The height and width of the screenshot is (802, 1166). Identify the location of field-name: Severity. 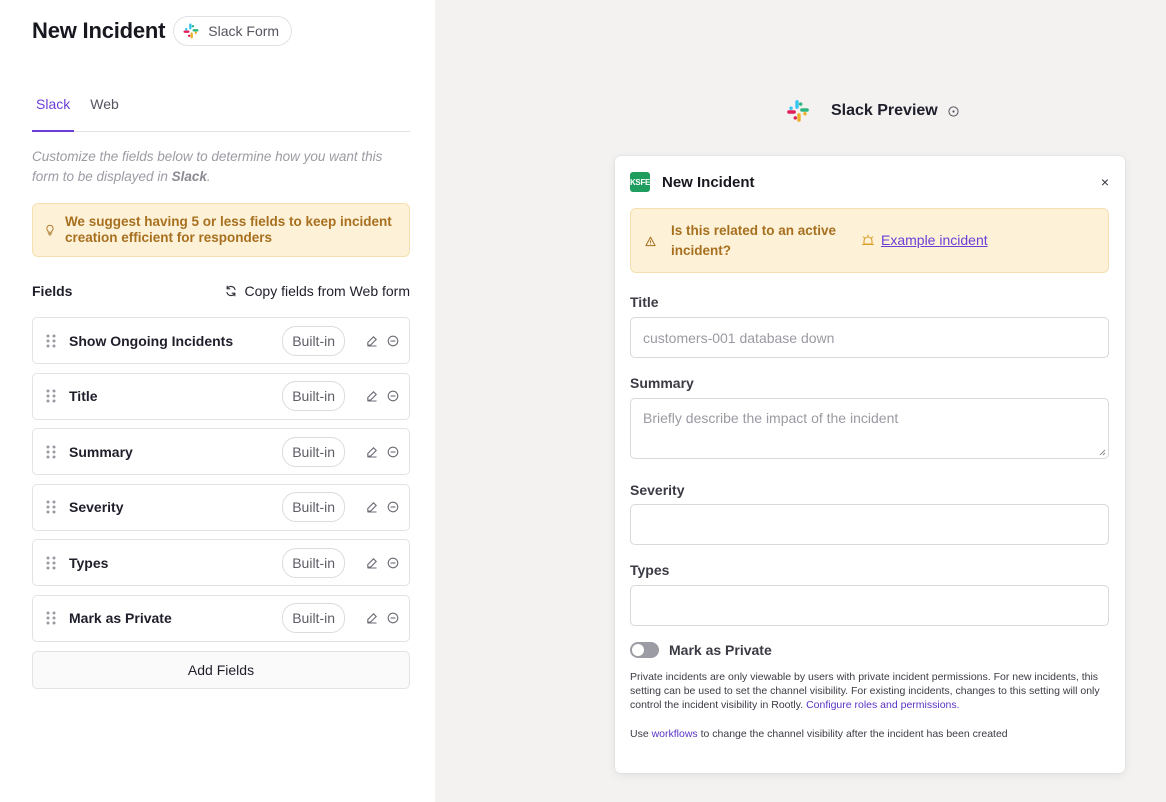
(96, 507).